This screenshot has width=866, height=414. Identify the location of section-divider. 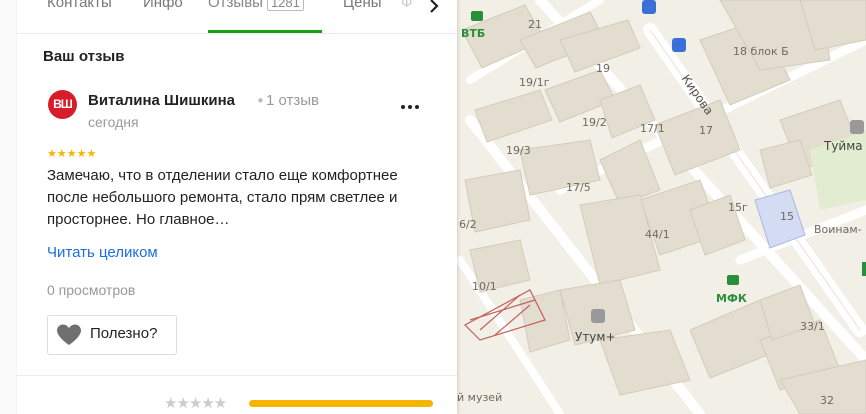
(237, 375).